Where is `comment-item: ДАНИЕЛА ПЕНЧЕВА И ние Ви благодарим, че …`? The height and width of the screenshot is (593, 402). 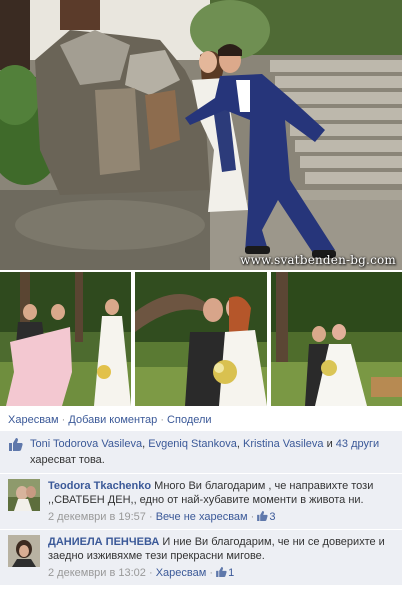 comment-item: ДАНИЕЛА ПЕНЧЕВА И ние Ви благодарим, че … is located at coordinates (201, 558).